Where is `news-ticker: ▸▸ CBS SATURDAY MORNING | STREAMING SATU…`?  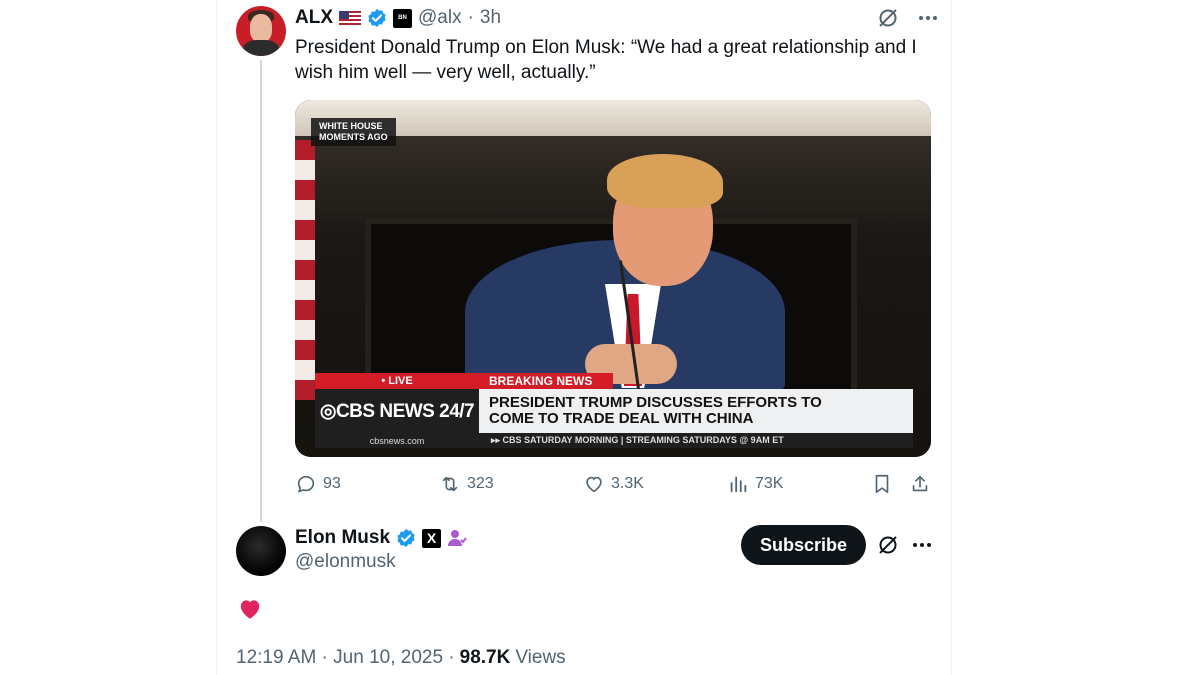
news-ticker: ▸▸ CBS SATURDAY MORNING | STREAMING SATU… is located at coordinates (696, 440).